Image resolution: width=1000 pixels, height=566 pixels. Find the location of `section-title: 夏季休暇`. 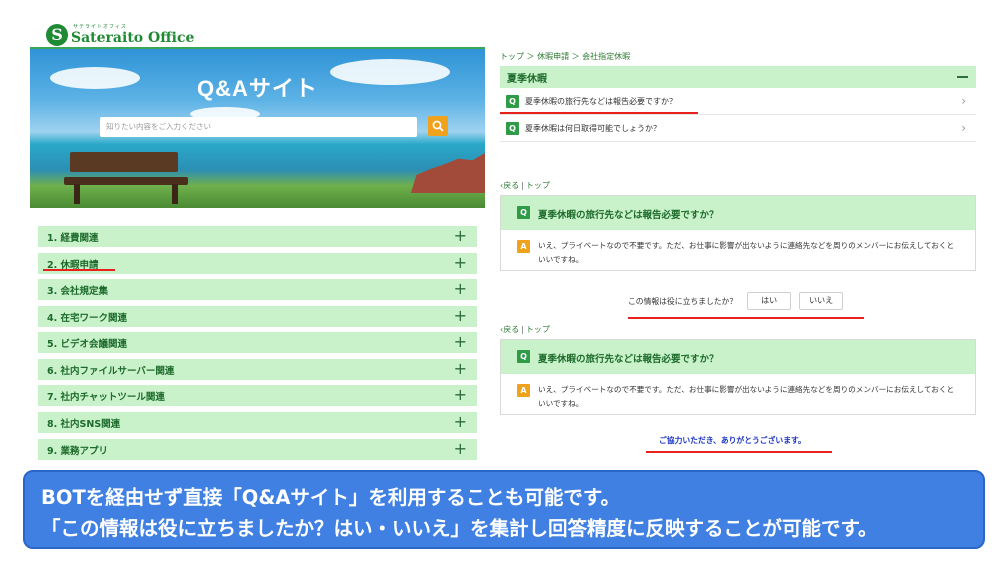

section-title: 夏季休暇 is located at coordinates (527, 79).